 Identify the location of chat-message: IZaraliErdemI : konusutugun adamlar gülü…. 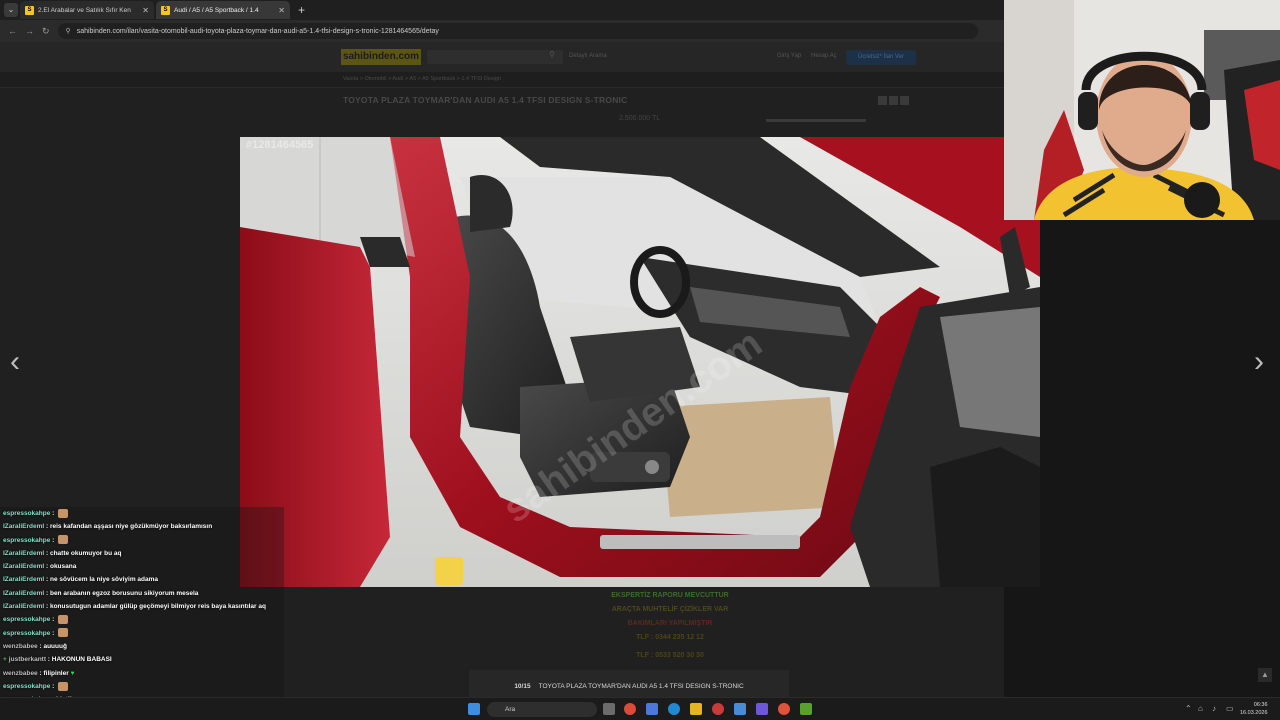
(142, 606).